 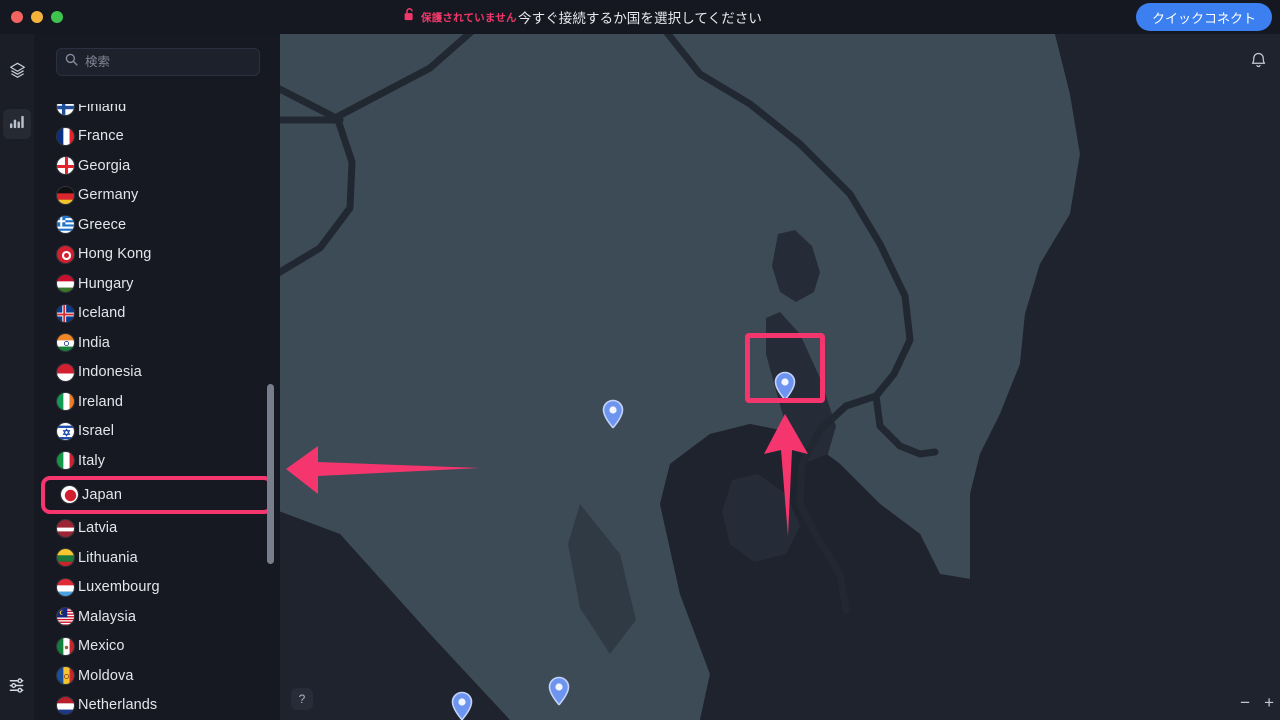 I want to click on country-list-scrollbar-track, so click(x=270, y=412).